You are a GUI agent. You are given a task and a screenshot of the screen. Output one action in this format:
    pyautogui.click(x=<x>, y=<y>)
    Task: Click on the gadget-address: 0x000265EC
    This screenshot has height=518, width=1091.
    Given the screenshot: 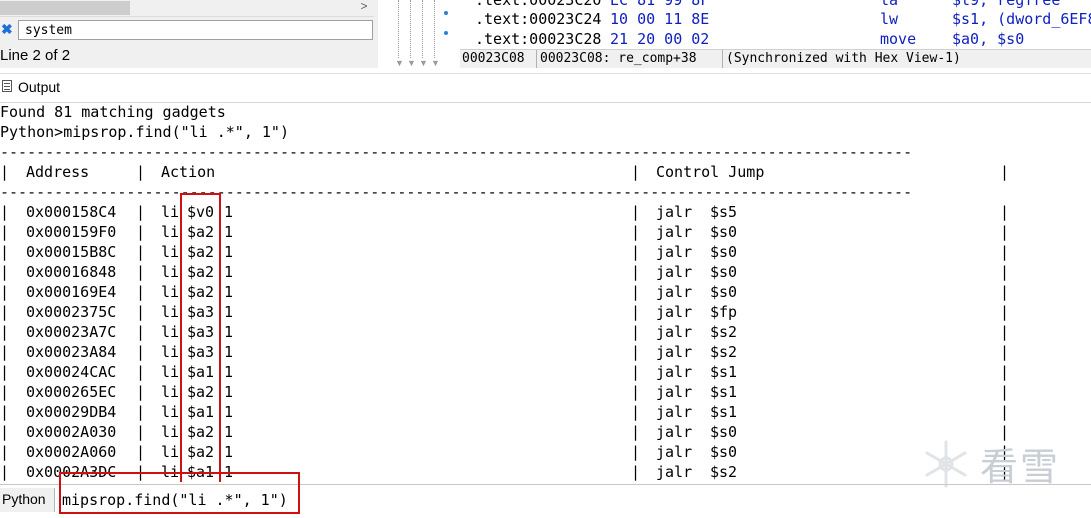 What is the action you would take?
    pyautogui.click(x=71, y=392)
    